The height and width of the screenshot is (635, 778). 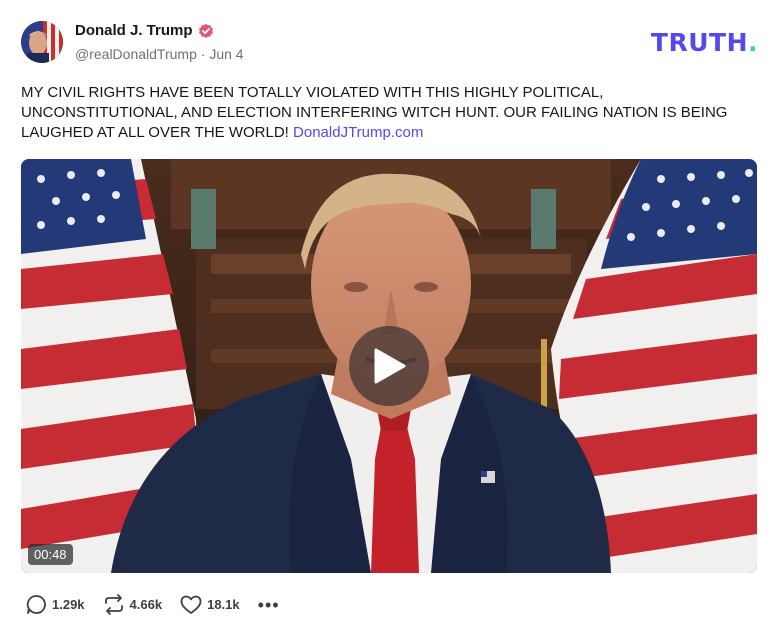 I want to click on heart-icon, so click(x=191, y=604).